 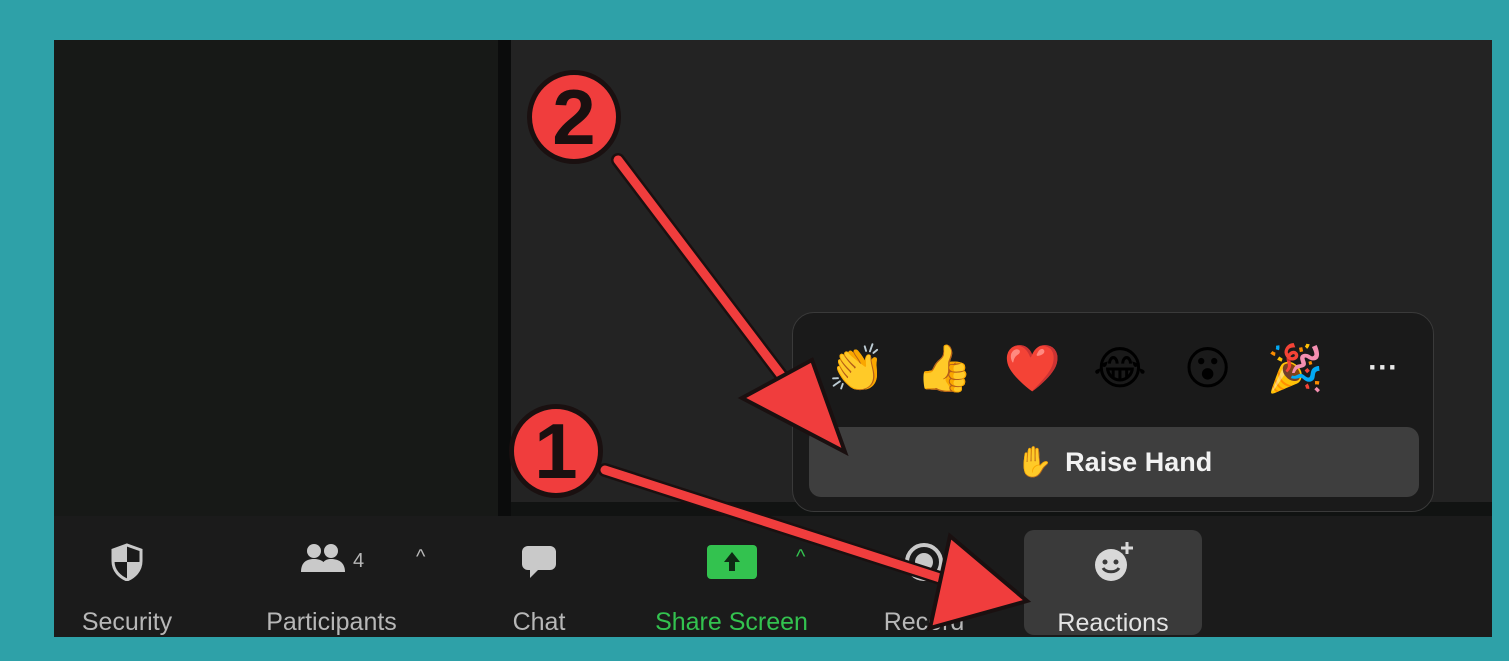 What do you see at coordinates (127, 622) in the screenshot?
I see `security-label: Security` at bounding box center [127, 622].